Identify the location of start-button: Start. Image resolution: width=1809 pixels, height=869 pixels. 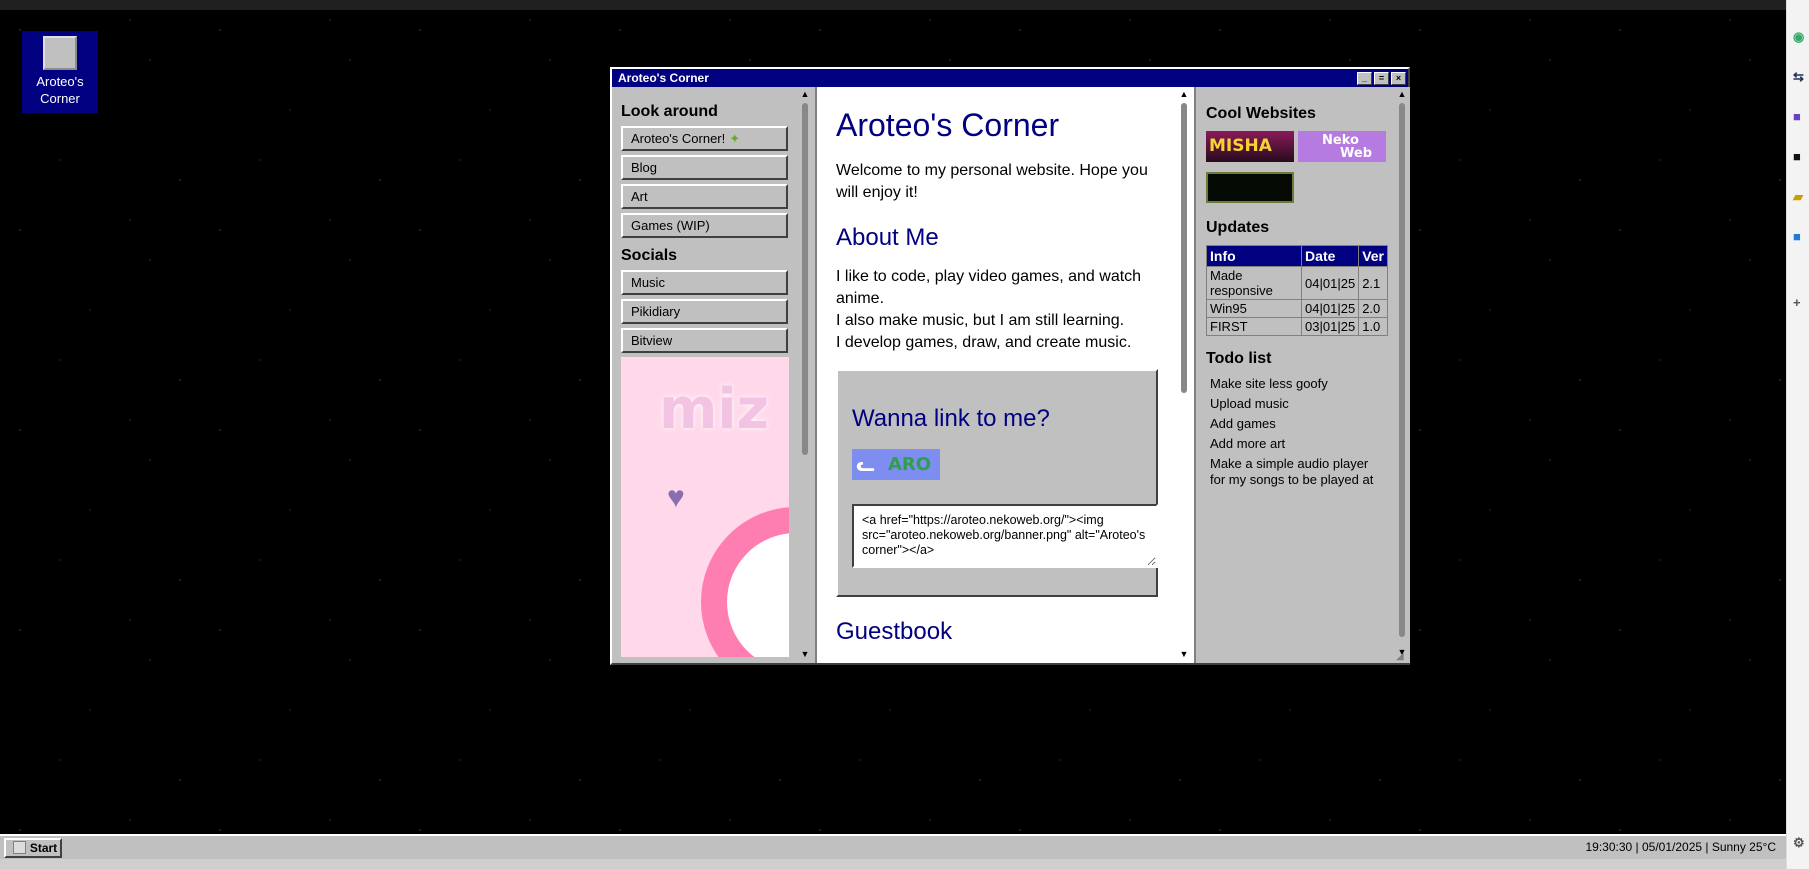
(33, 848).